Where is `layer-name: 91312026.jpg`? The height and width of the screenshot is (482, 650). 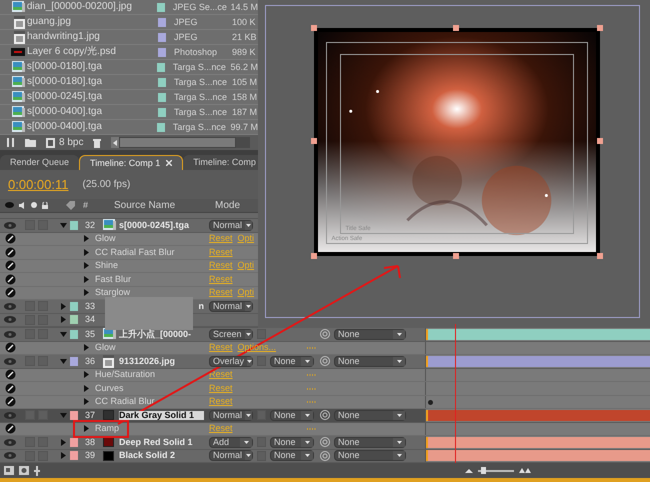 layer-name: 91312026.jpg is located at coordinates (147, 361).